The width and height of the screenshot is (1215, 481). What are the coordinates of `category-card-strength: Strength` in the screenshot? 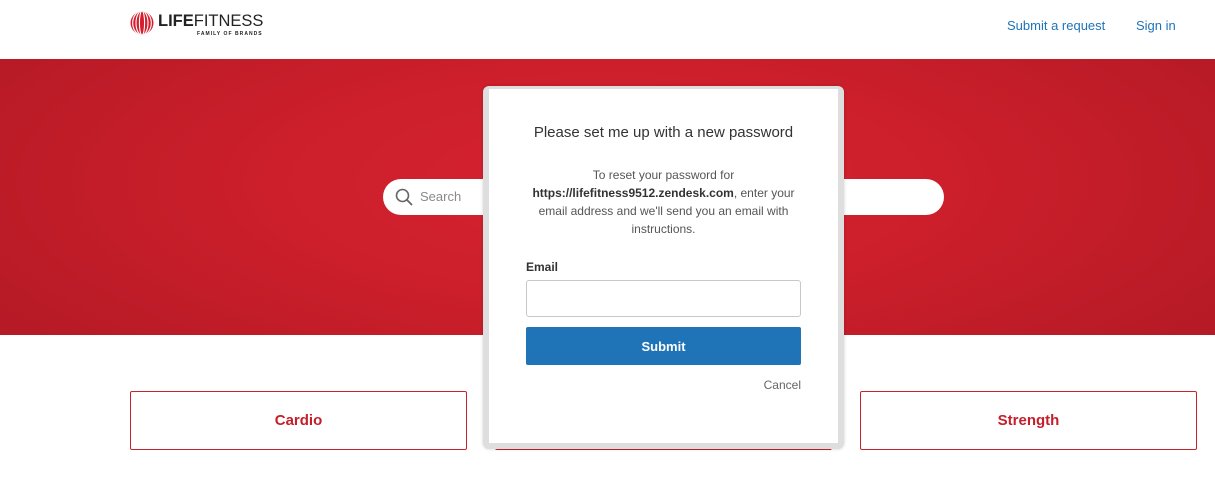 It's located at (1028, 420).